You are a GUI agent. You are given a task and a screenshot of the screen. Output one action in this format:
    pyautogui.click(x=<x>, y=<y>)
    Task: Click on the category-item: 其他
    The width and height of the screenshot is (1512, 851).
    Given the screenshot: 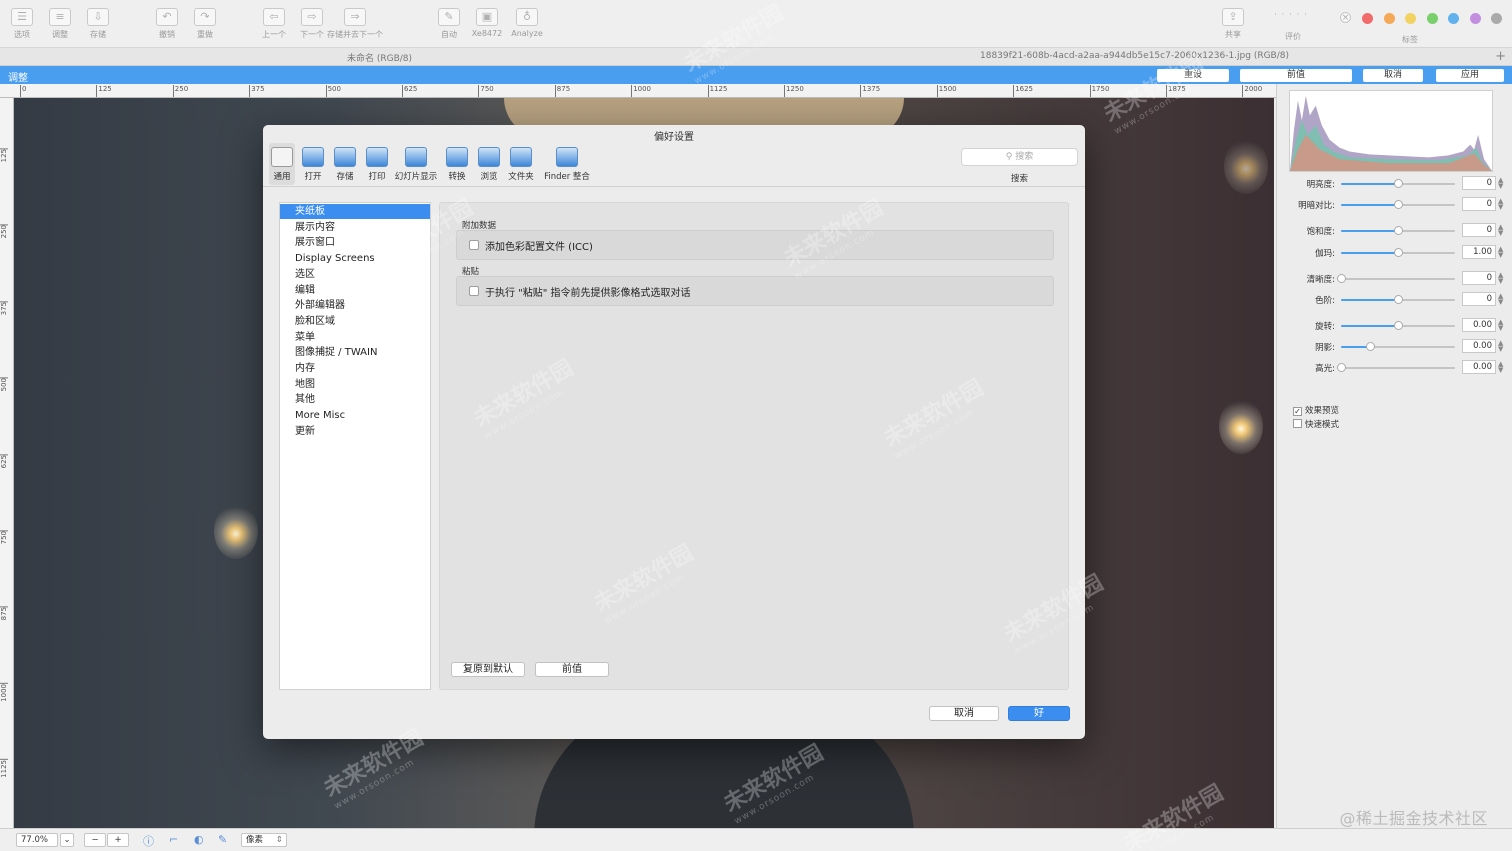 What is the action you would take?
    pyautogui.click(x=355, y=399)
    